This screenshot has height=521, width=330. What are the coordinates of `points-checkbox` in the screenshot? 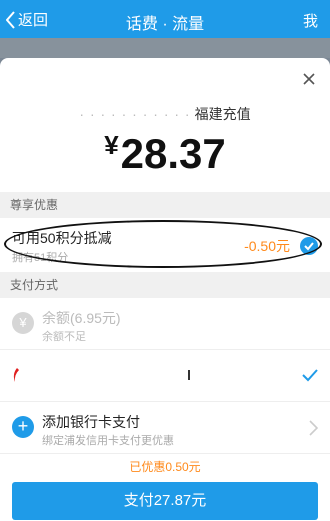 It's located at (309, 246).